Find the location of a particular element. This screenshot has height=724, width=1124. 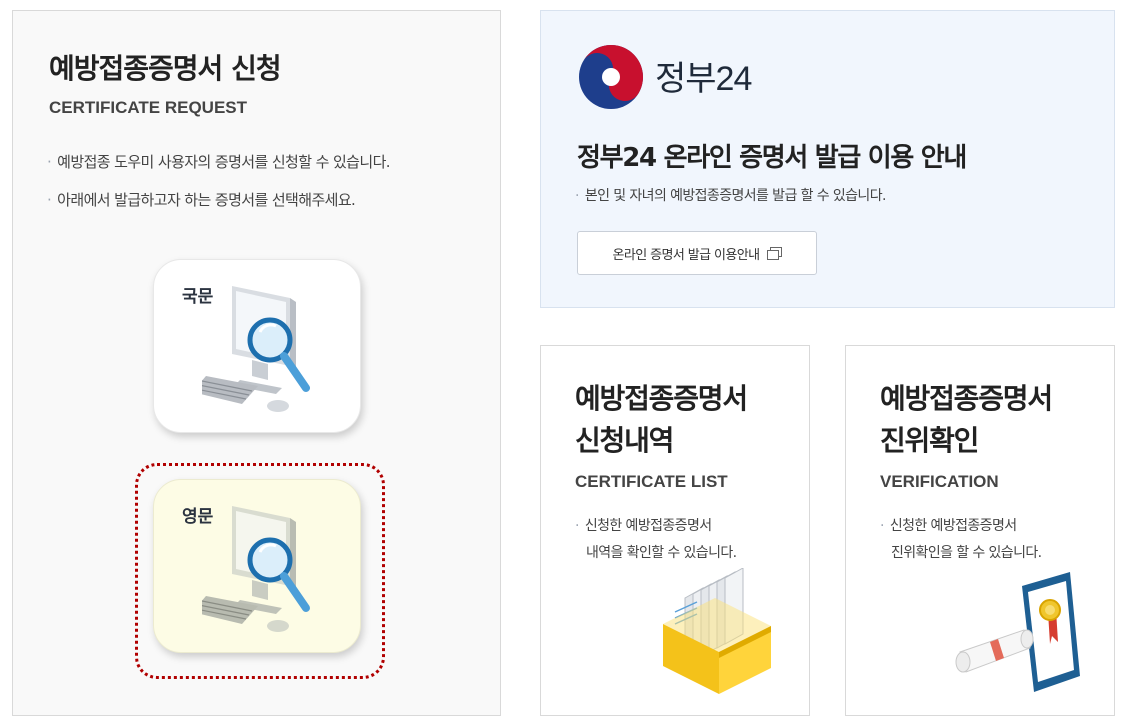

new-window-icon is located at coordinates (775, 253).